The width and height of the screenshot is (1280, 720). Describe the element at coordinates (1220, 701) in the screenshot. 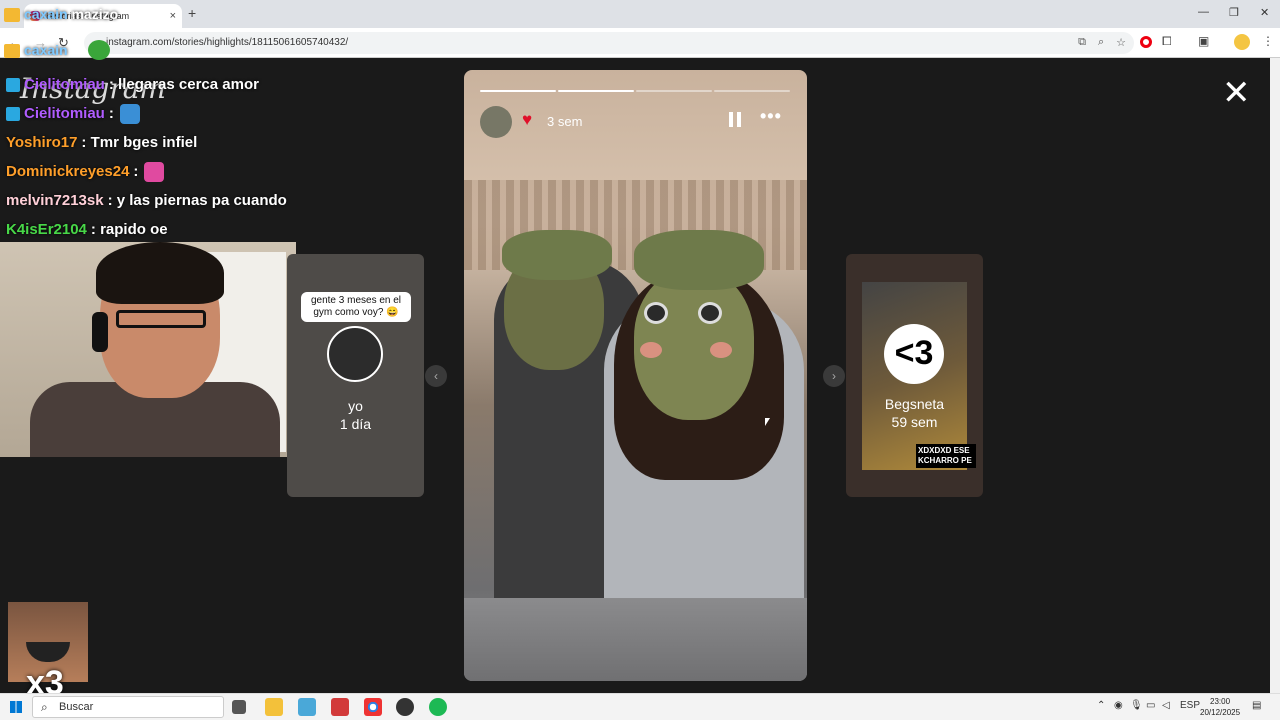

I see `clock-time: 23:00` at that location.